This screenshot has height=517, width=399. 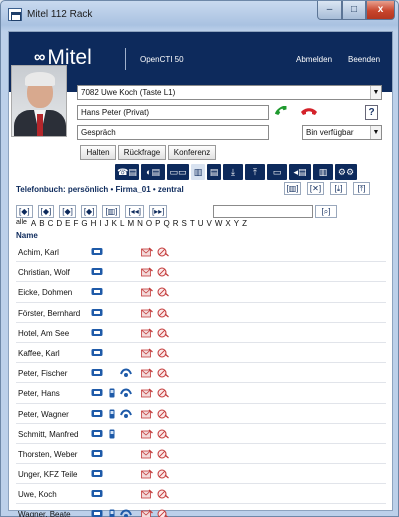 I want to click on maximize-button: □, so click(x=354, y=10).